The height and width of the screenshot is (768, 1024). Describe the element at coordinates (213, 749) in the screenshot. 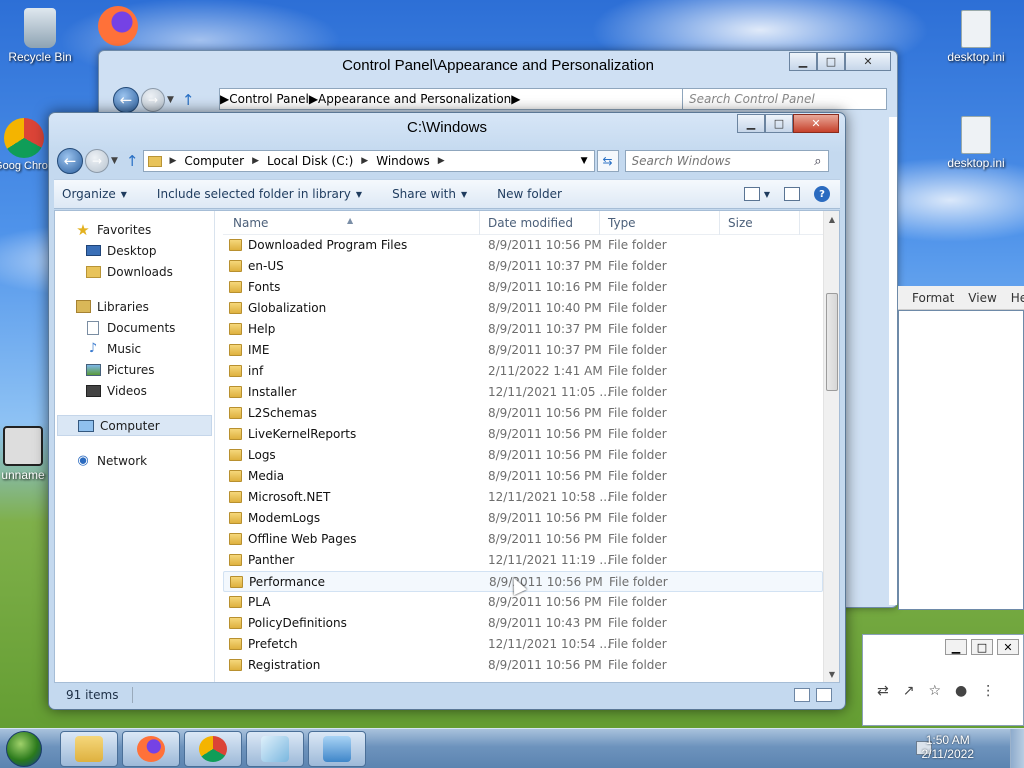

I see `taskbar-chrome-button` at that location.